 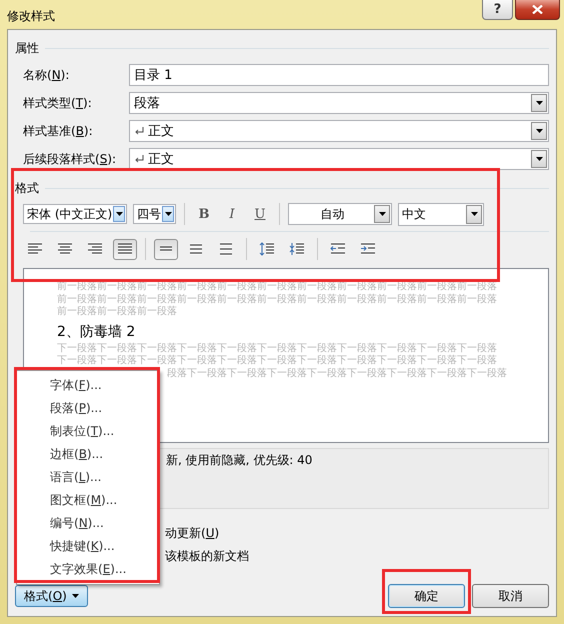 What do you see at coordinates (204, 214) in the screenshot?
I see `bold-button: B` at bounding box center [204, 214].